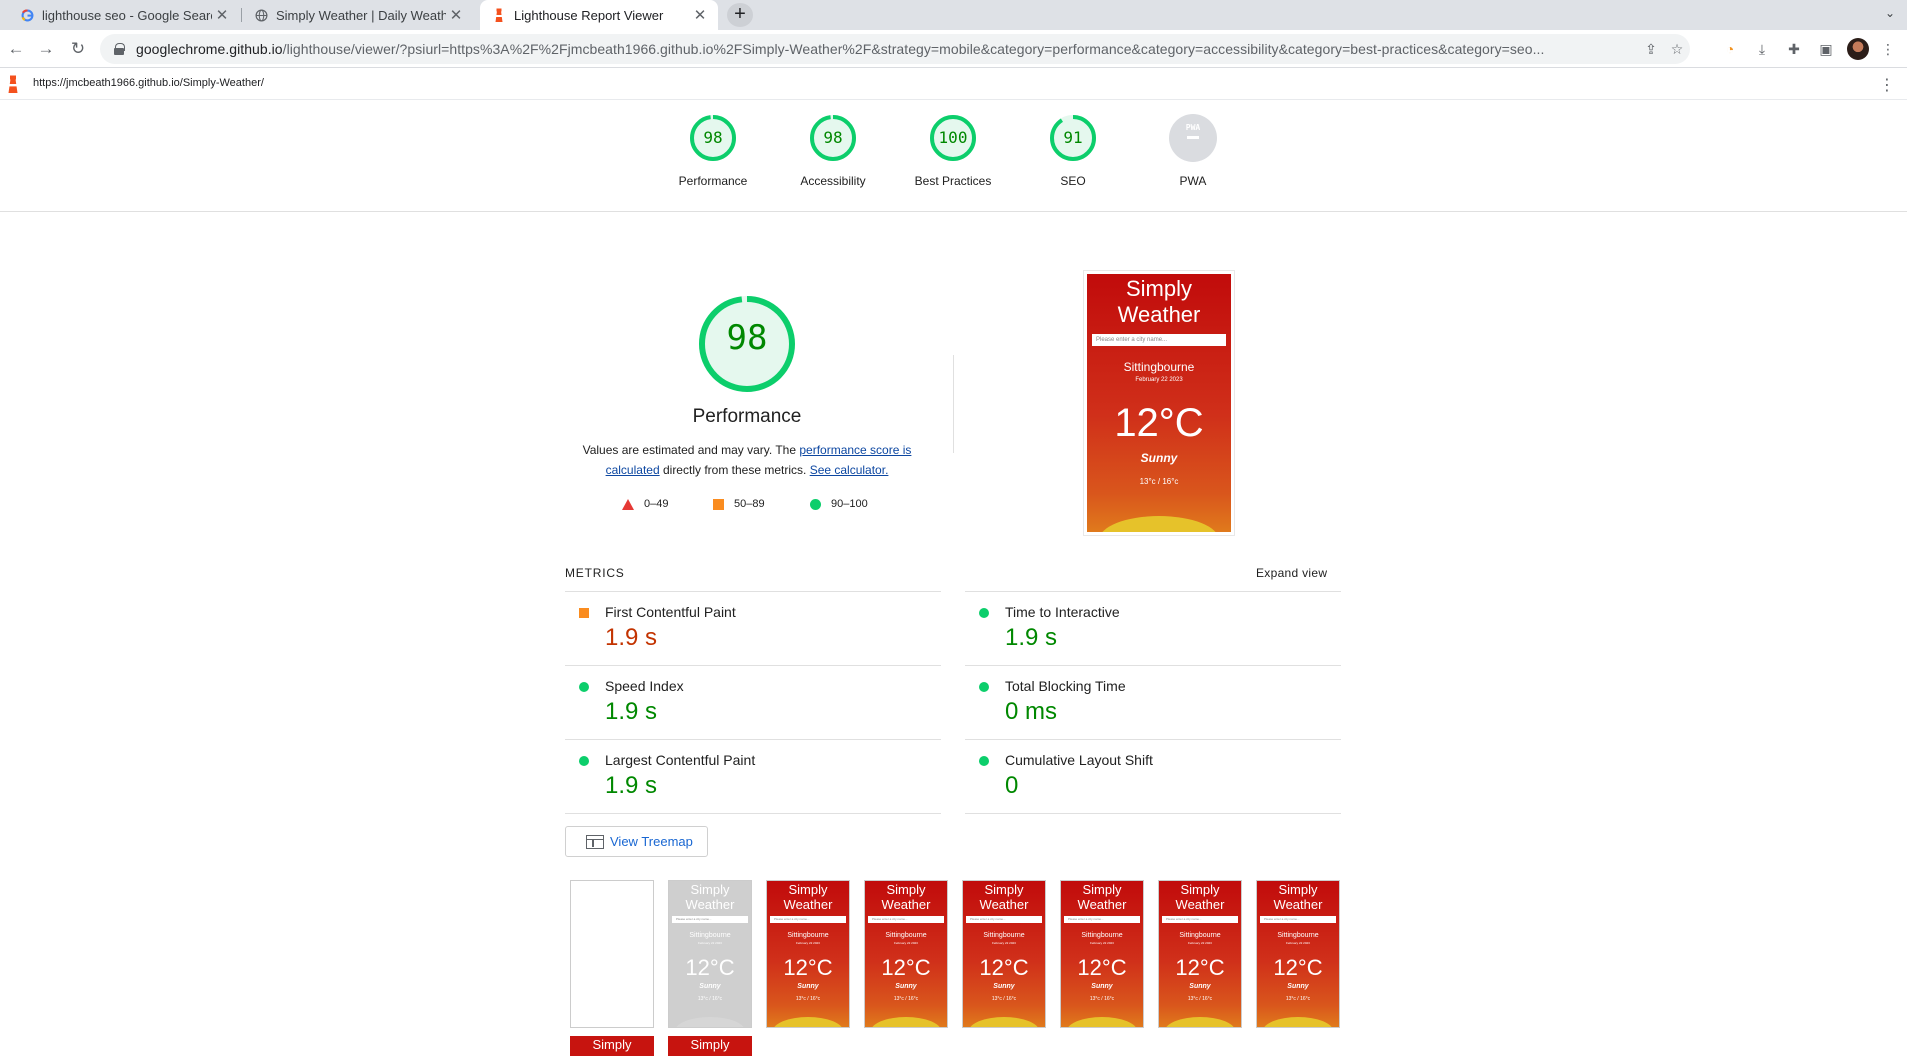  Describe the element at coordinates (1762, 49) in the screenshot. I see `download-extension-icon: ⤓` at that location.